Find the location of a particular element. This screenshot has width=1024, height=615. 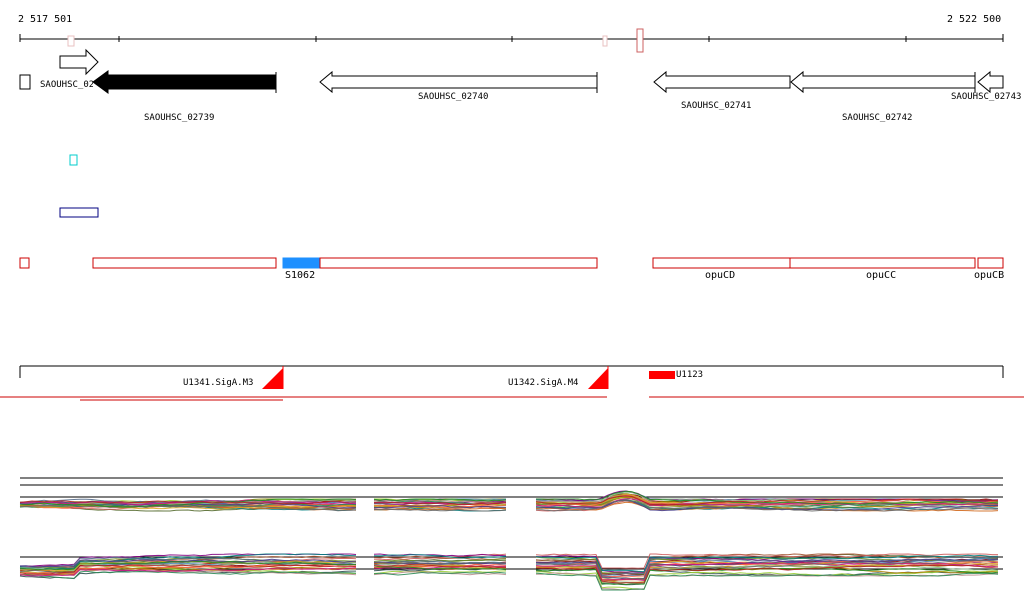

gene-label-02742: SAOUHSC_02742 is located at coordinates (877, 118).